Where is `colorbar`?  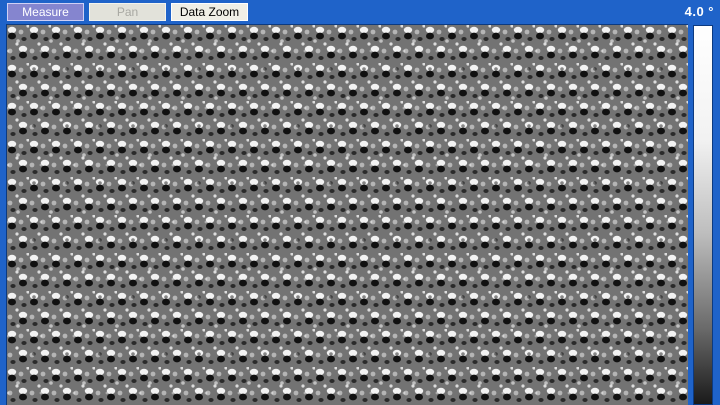
colorbar is located at coordinates (703, 215).